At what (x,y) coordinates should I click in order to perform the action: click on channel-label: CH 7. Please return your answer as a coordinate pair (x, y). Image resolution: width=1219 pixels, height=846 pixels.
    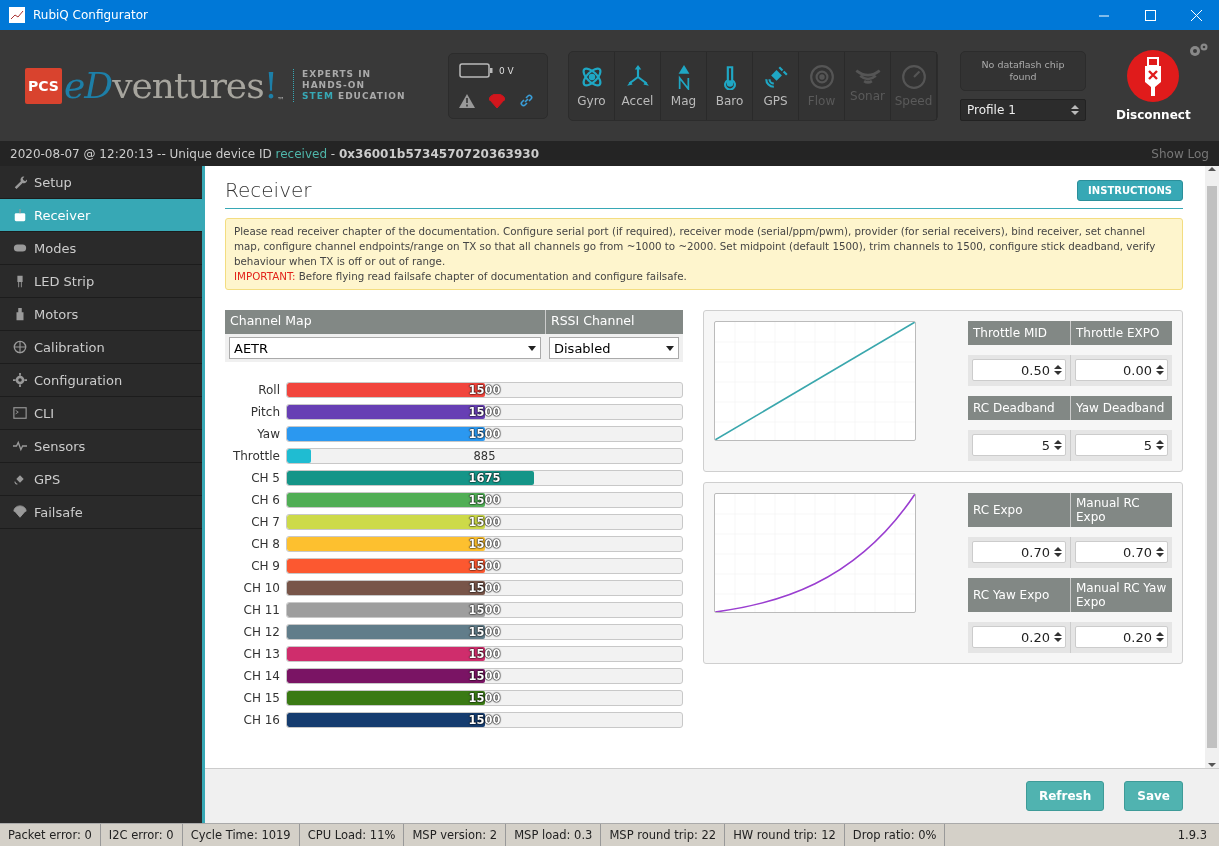
    Looking at the image, I should click on (265, 522).